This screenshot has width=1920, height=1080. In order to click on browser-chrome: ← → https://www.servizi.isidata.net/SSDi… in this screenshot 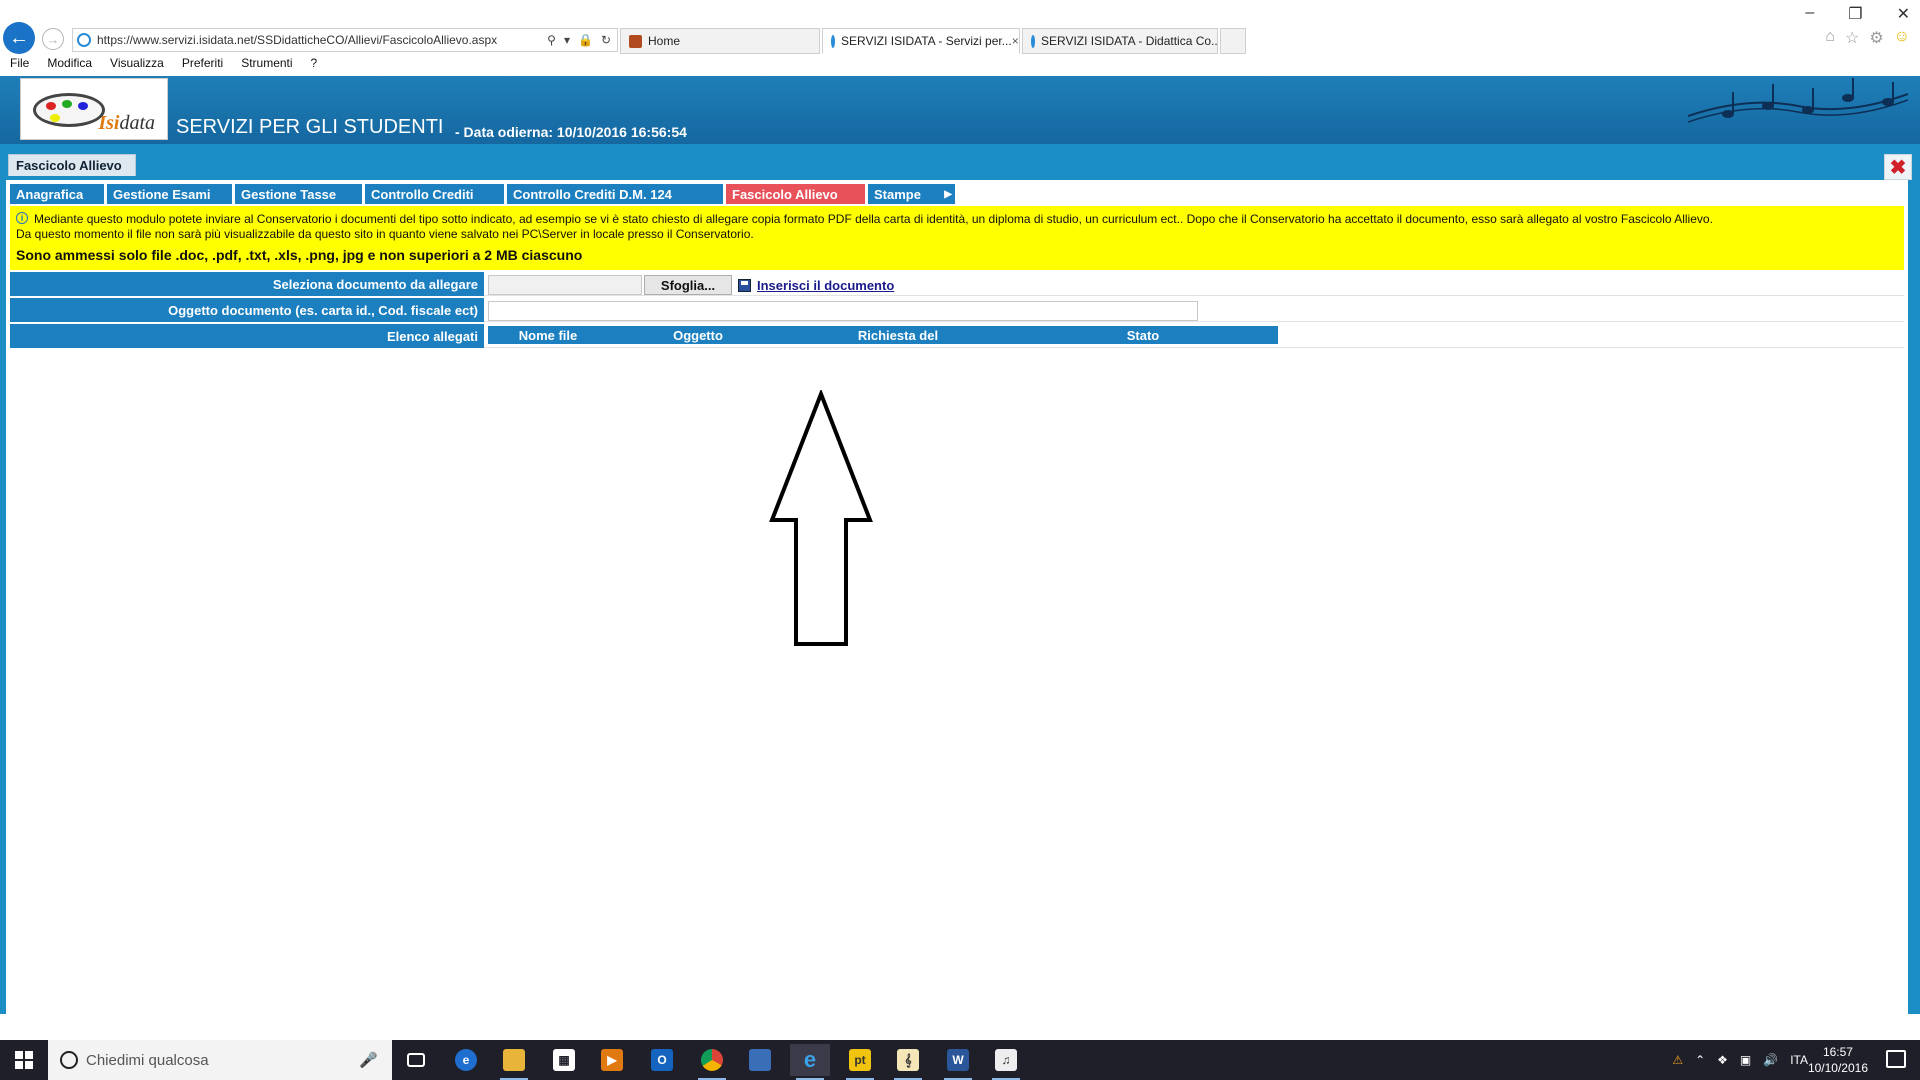, I will do `click(960, 38)`.